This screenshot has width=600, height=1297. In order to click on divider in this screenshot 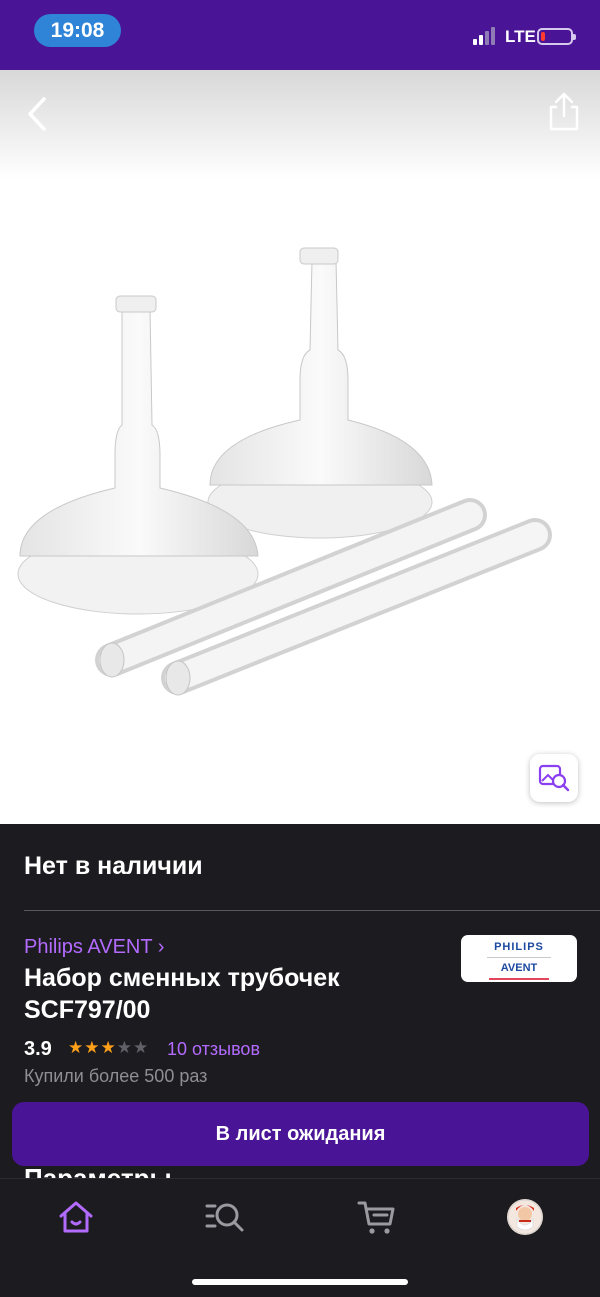, I will do `click(312, 910)`.